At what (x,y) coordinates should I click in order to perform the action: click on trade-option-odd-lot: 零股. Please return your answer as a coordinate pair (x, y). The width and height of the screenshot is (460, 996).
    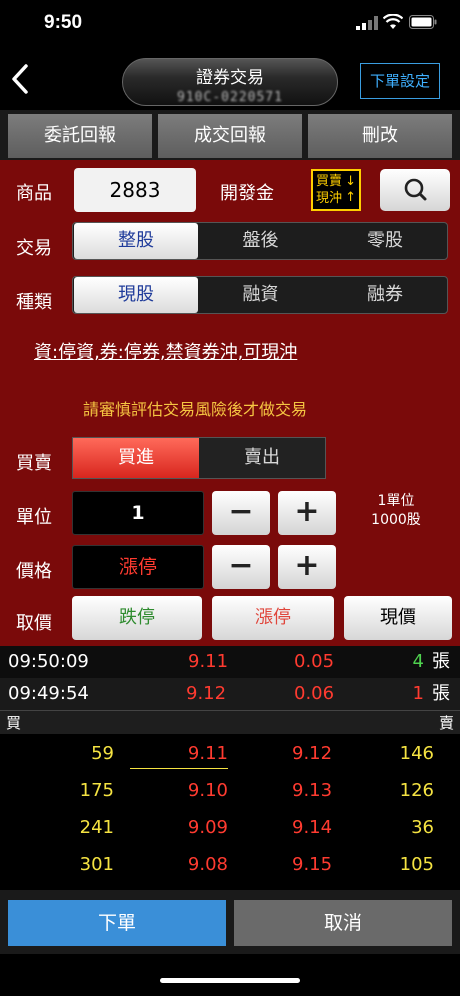
    Looking at the image, I should click on (385, 241).